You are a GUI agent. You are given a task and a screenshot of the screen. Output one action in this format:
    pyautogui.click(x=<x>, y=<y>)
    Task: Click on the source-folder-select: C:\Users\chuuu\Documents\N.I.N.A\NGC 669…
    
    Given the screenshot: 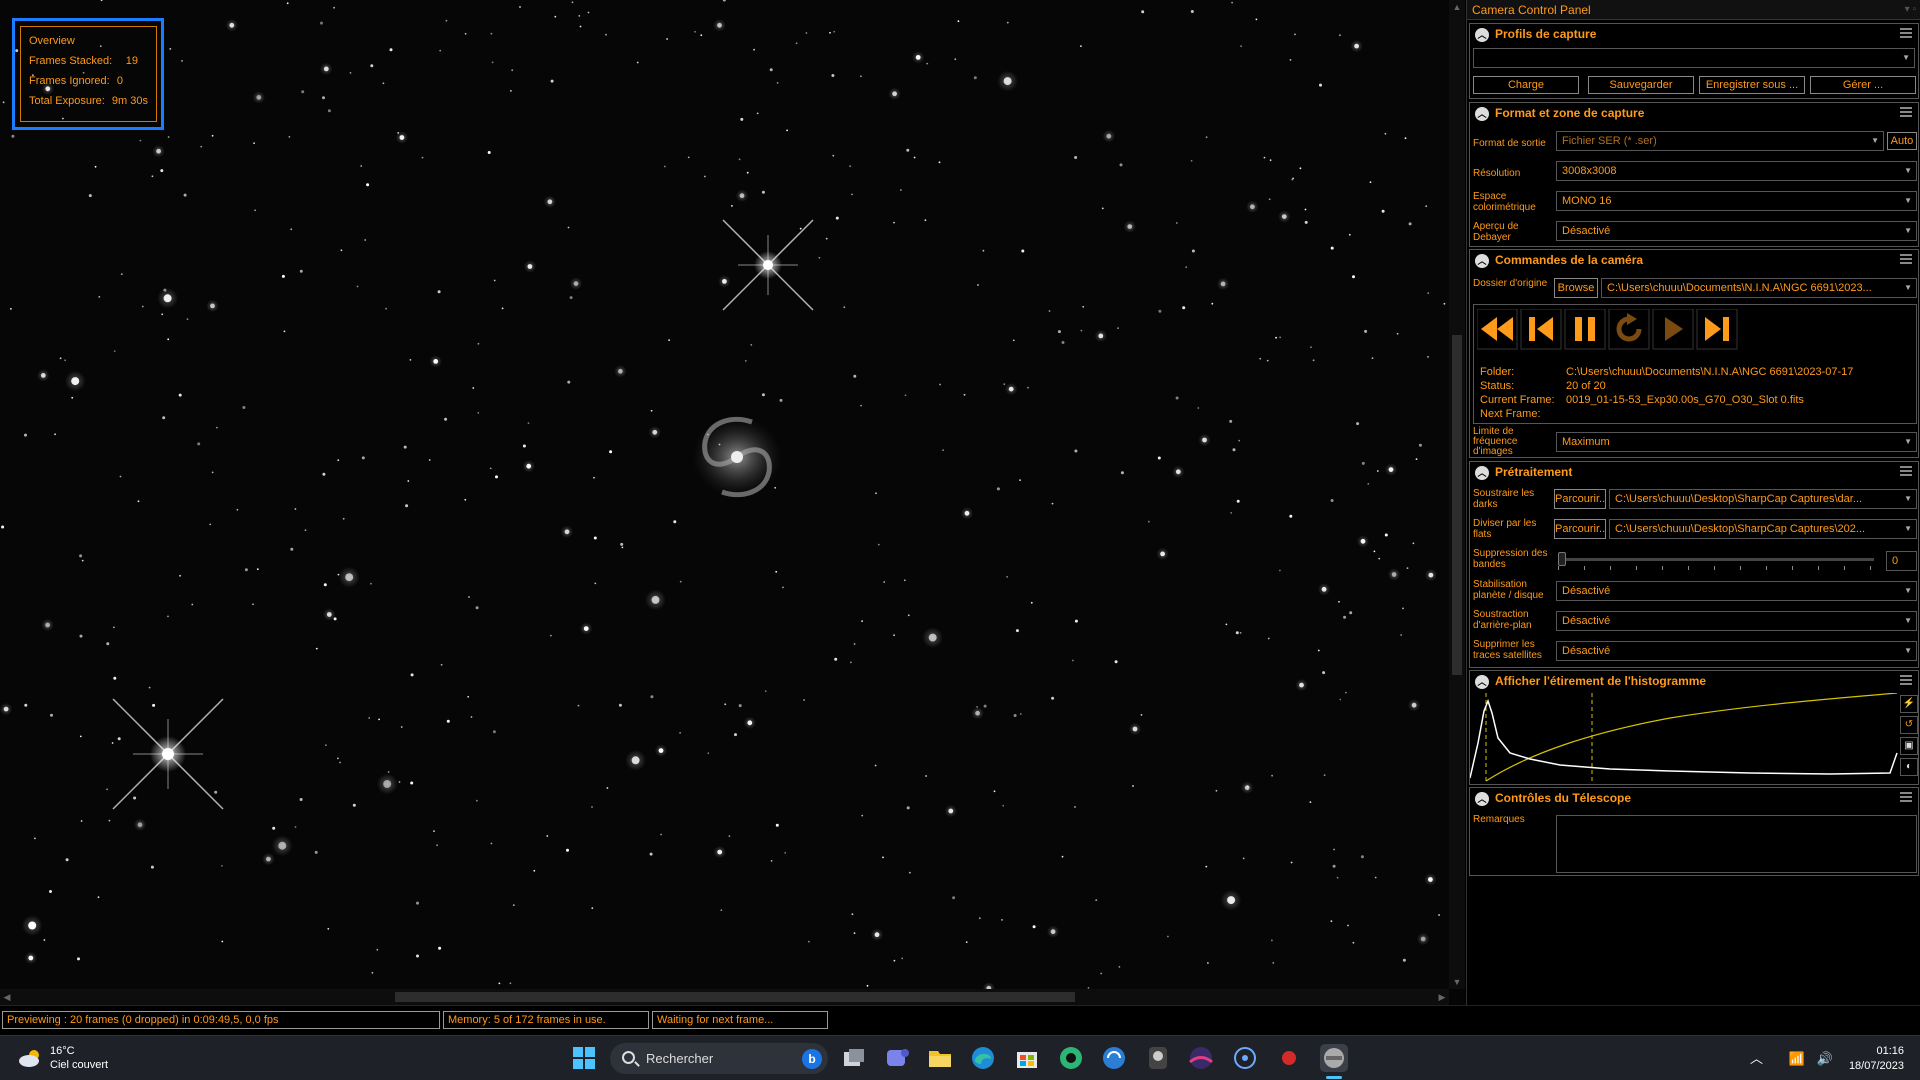 What is the action you would take?
    pyautogui.click(x=1759, y=288)
    